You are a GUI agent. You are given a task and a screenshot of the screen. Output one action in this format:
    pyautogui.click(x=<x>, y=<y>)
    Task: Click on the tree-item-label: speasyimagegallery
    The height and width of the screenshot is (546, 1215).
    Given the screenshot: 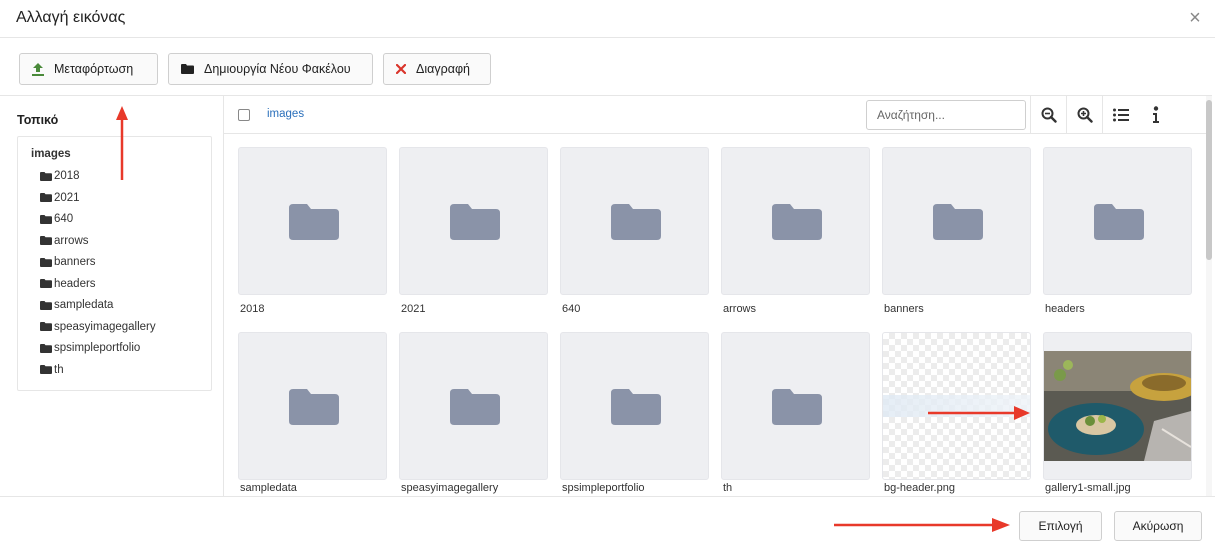 What is the action you would take?
    pyautogui.click(x=105, y=326)
    